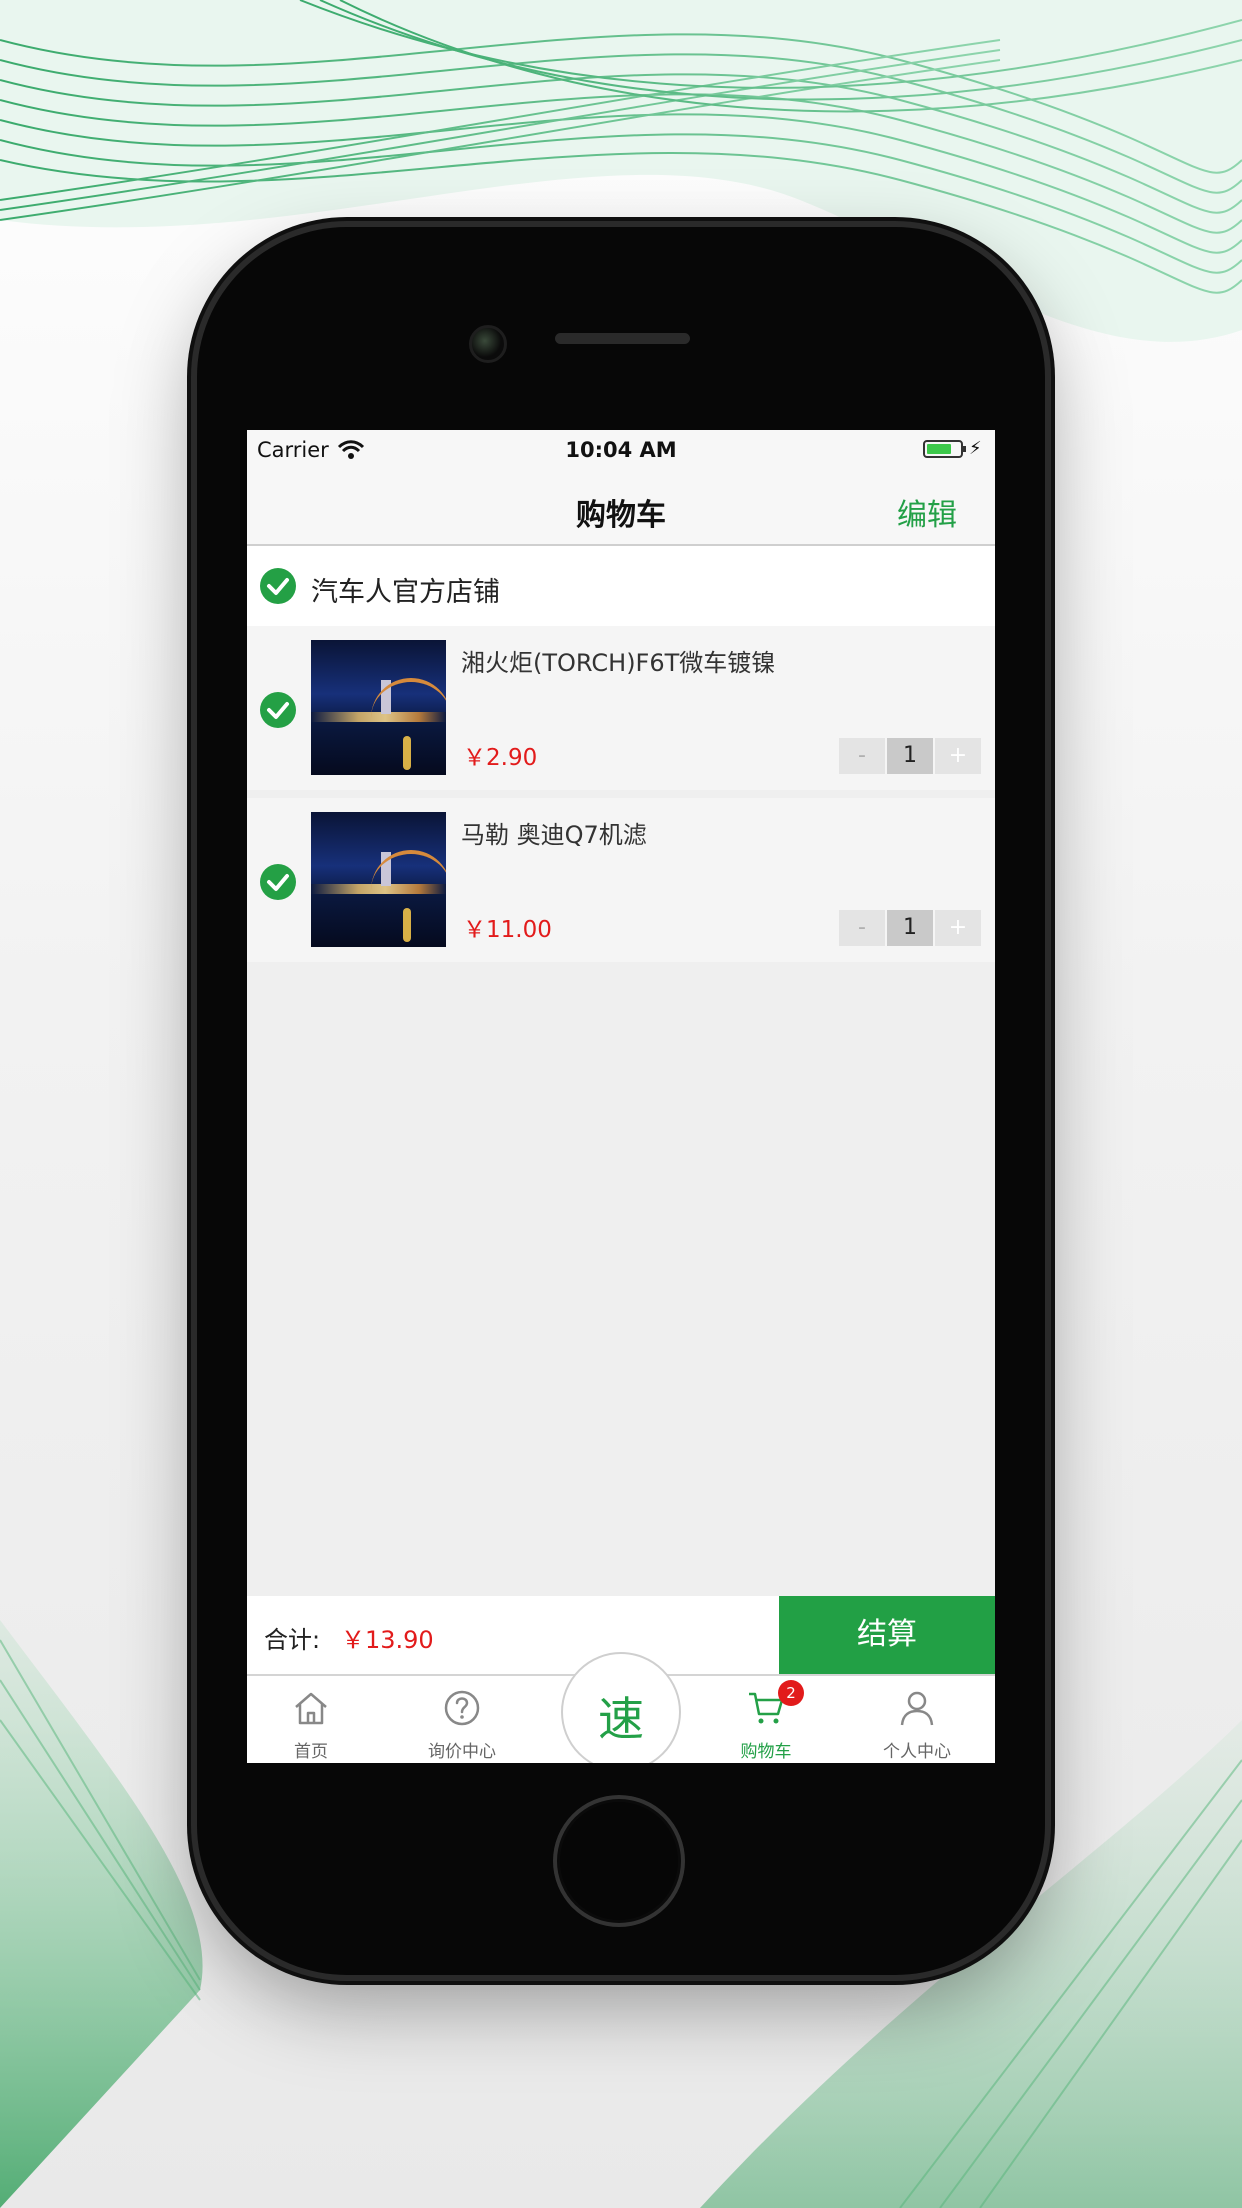 The height and width of the screenshot is (2208, 1242). What do you see at coordinates (927, 512) in the screenshot?
I see `edit-button: 编辑` at bounding box center [927, 512].